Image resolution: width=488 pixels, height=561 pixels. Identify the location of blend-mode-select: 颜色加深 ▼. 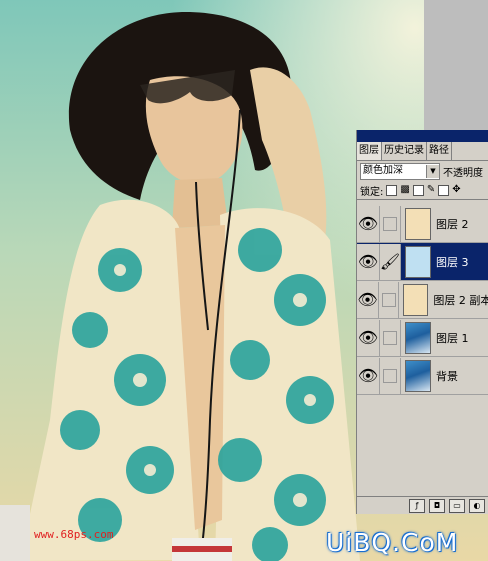
(400, 171).